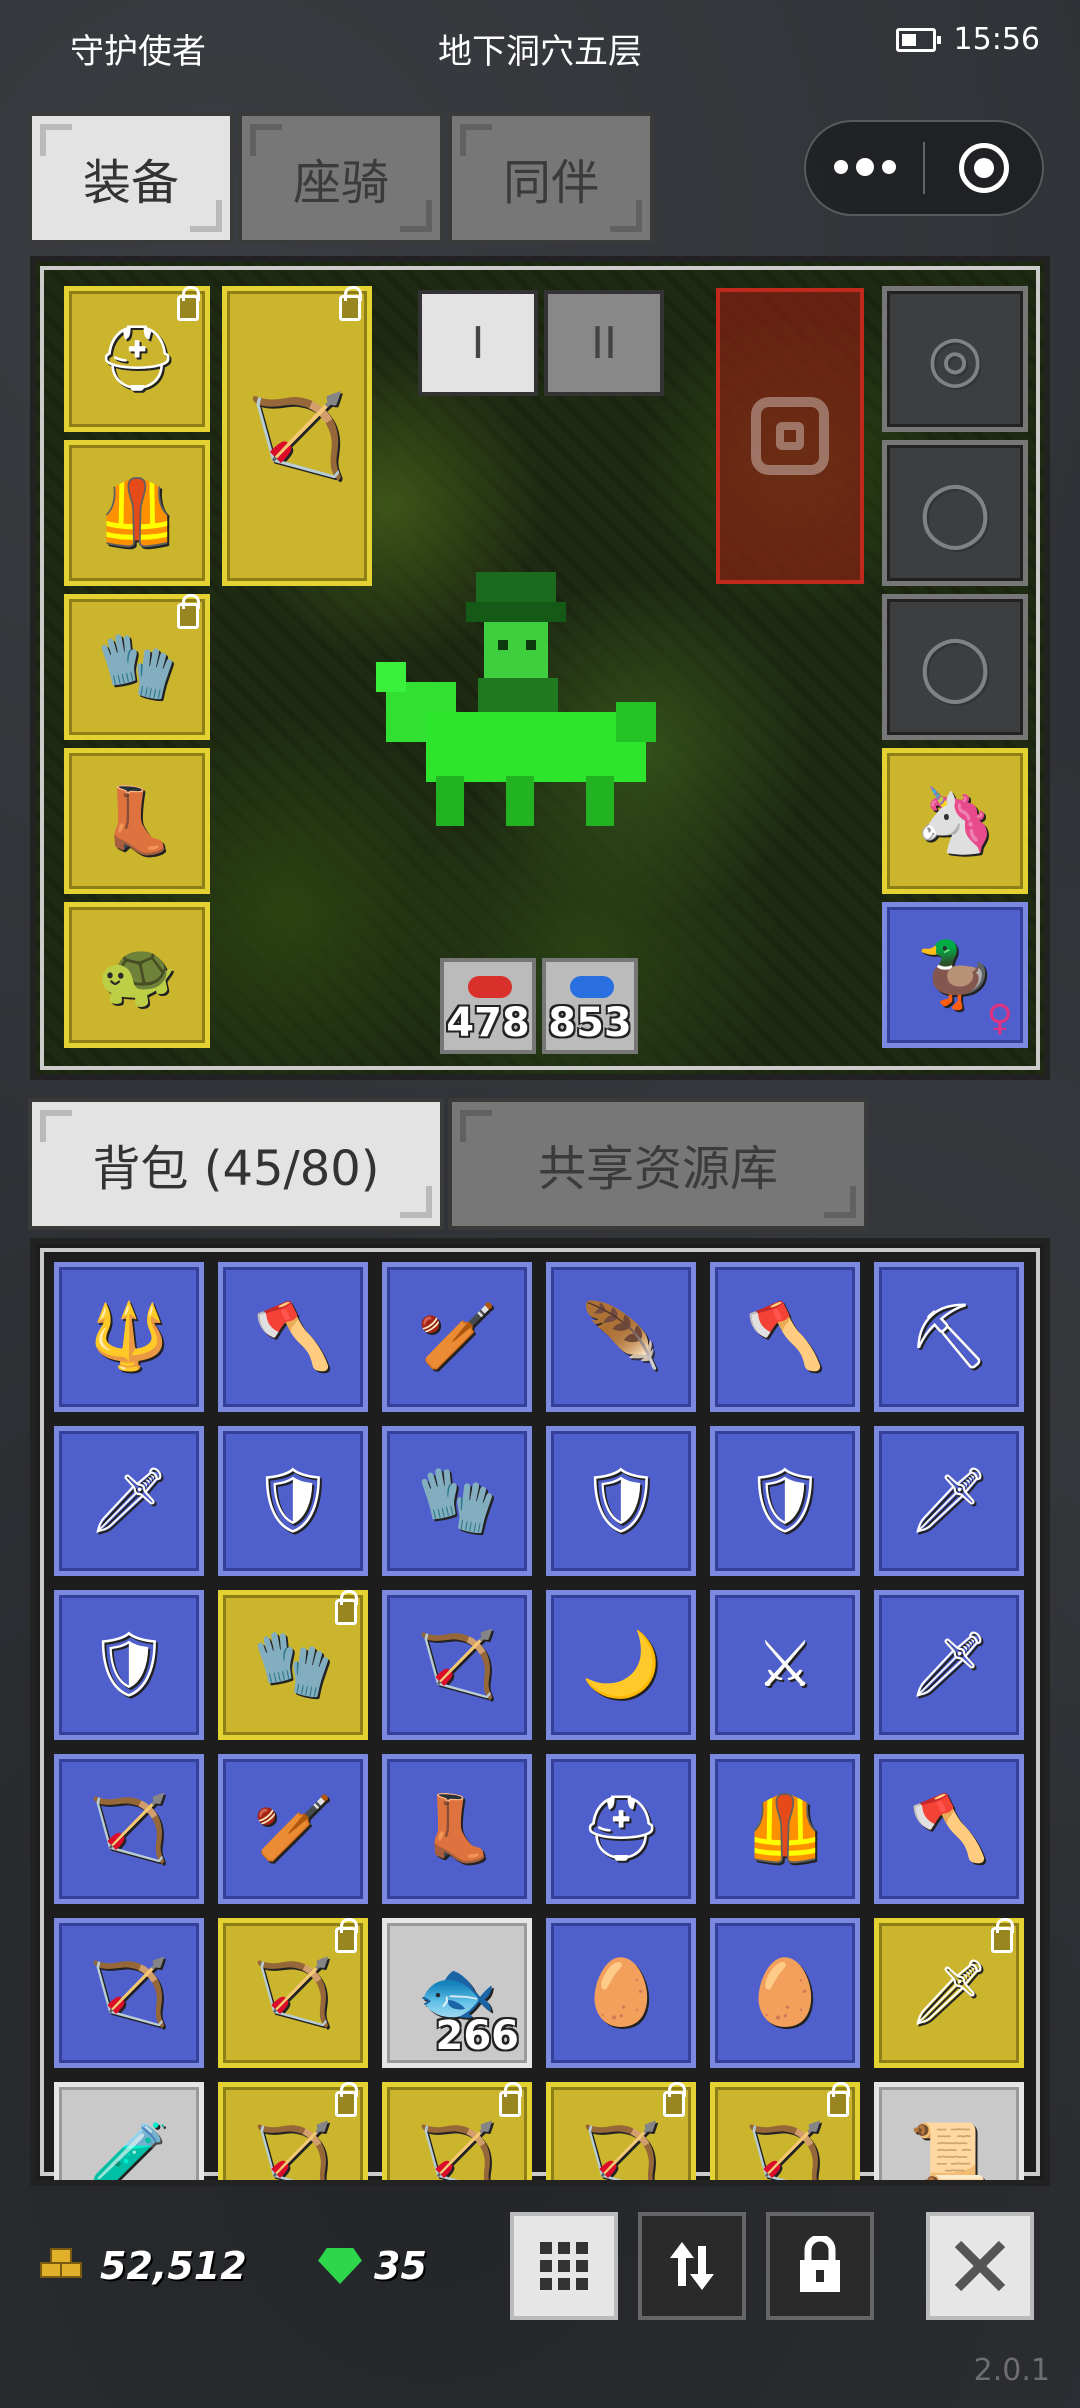  I want to click on spear-icon: 🗡, so click(949, 1665).